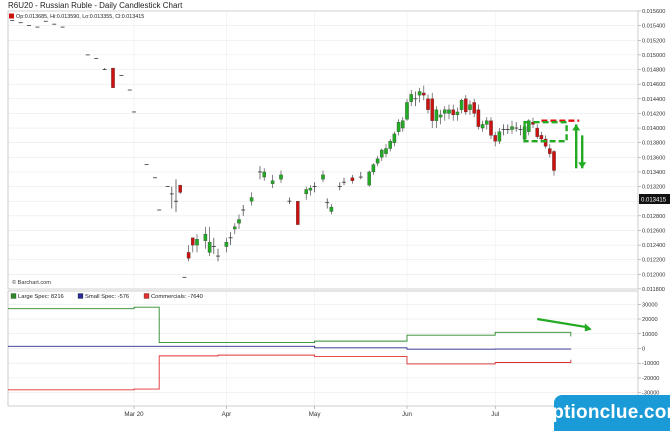 The width and height of the screenshot is (670, 431). What do you see at coordinates (653, 217) in the screenshot?
I see `u-ytick-label: 0.012800` at bounding box center [653, 217].